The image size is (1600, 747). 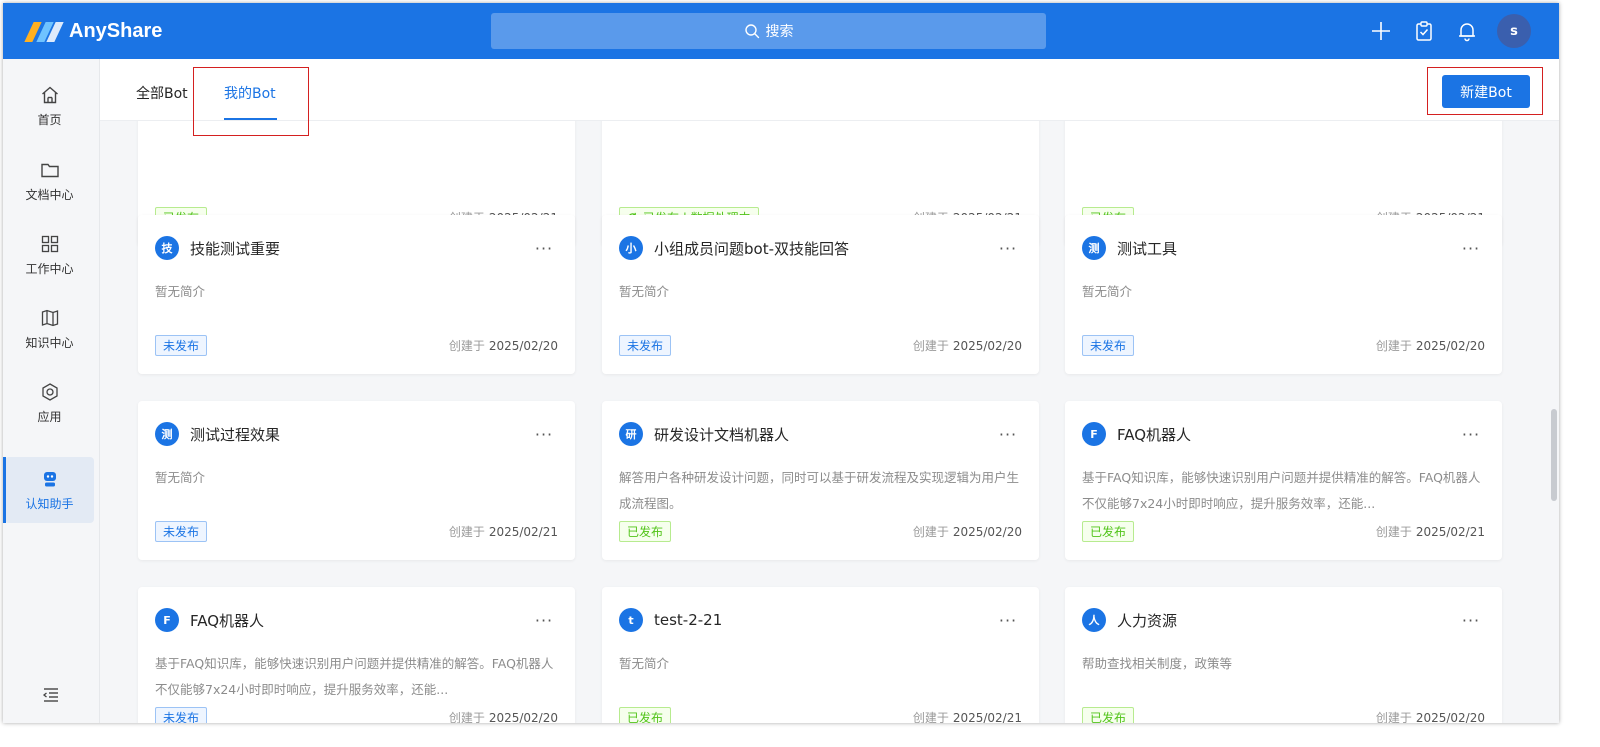 What do you see at coordinates (235, 434) in the screenshot?
I see `bot-title: 测试过程效果` at bounding box center [235, 434].